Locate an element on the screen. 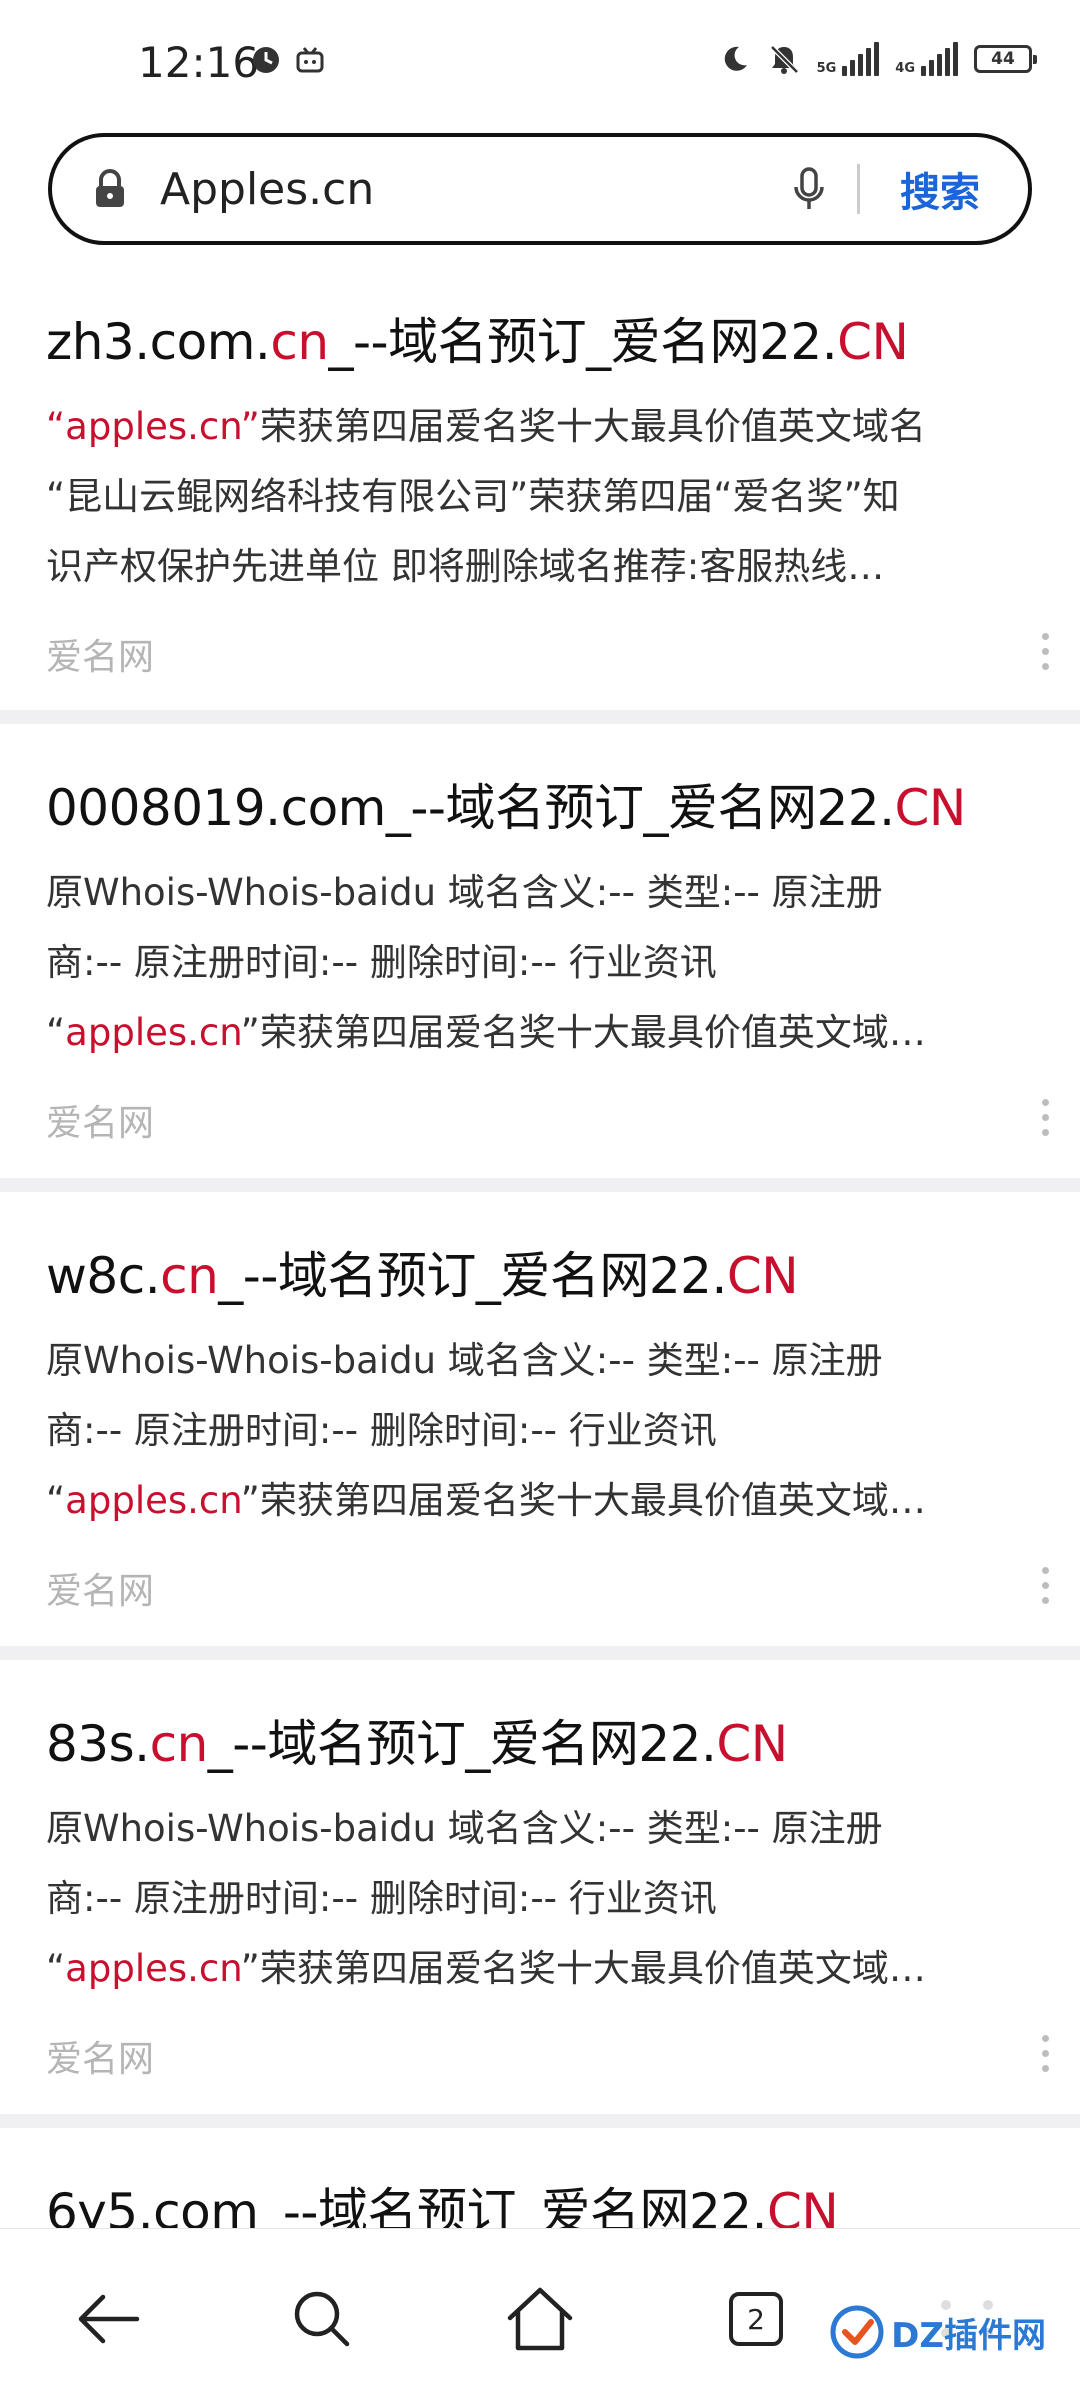 This screenshot has width=1080, height=2401. search-result: 6y5.com_--域名预订_爱名网22.CN is located at coordinates (540, 2178).